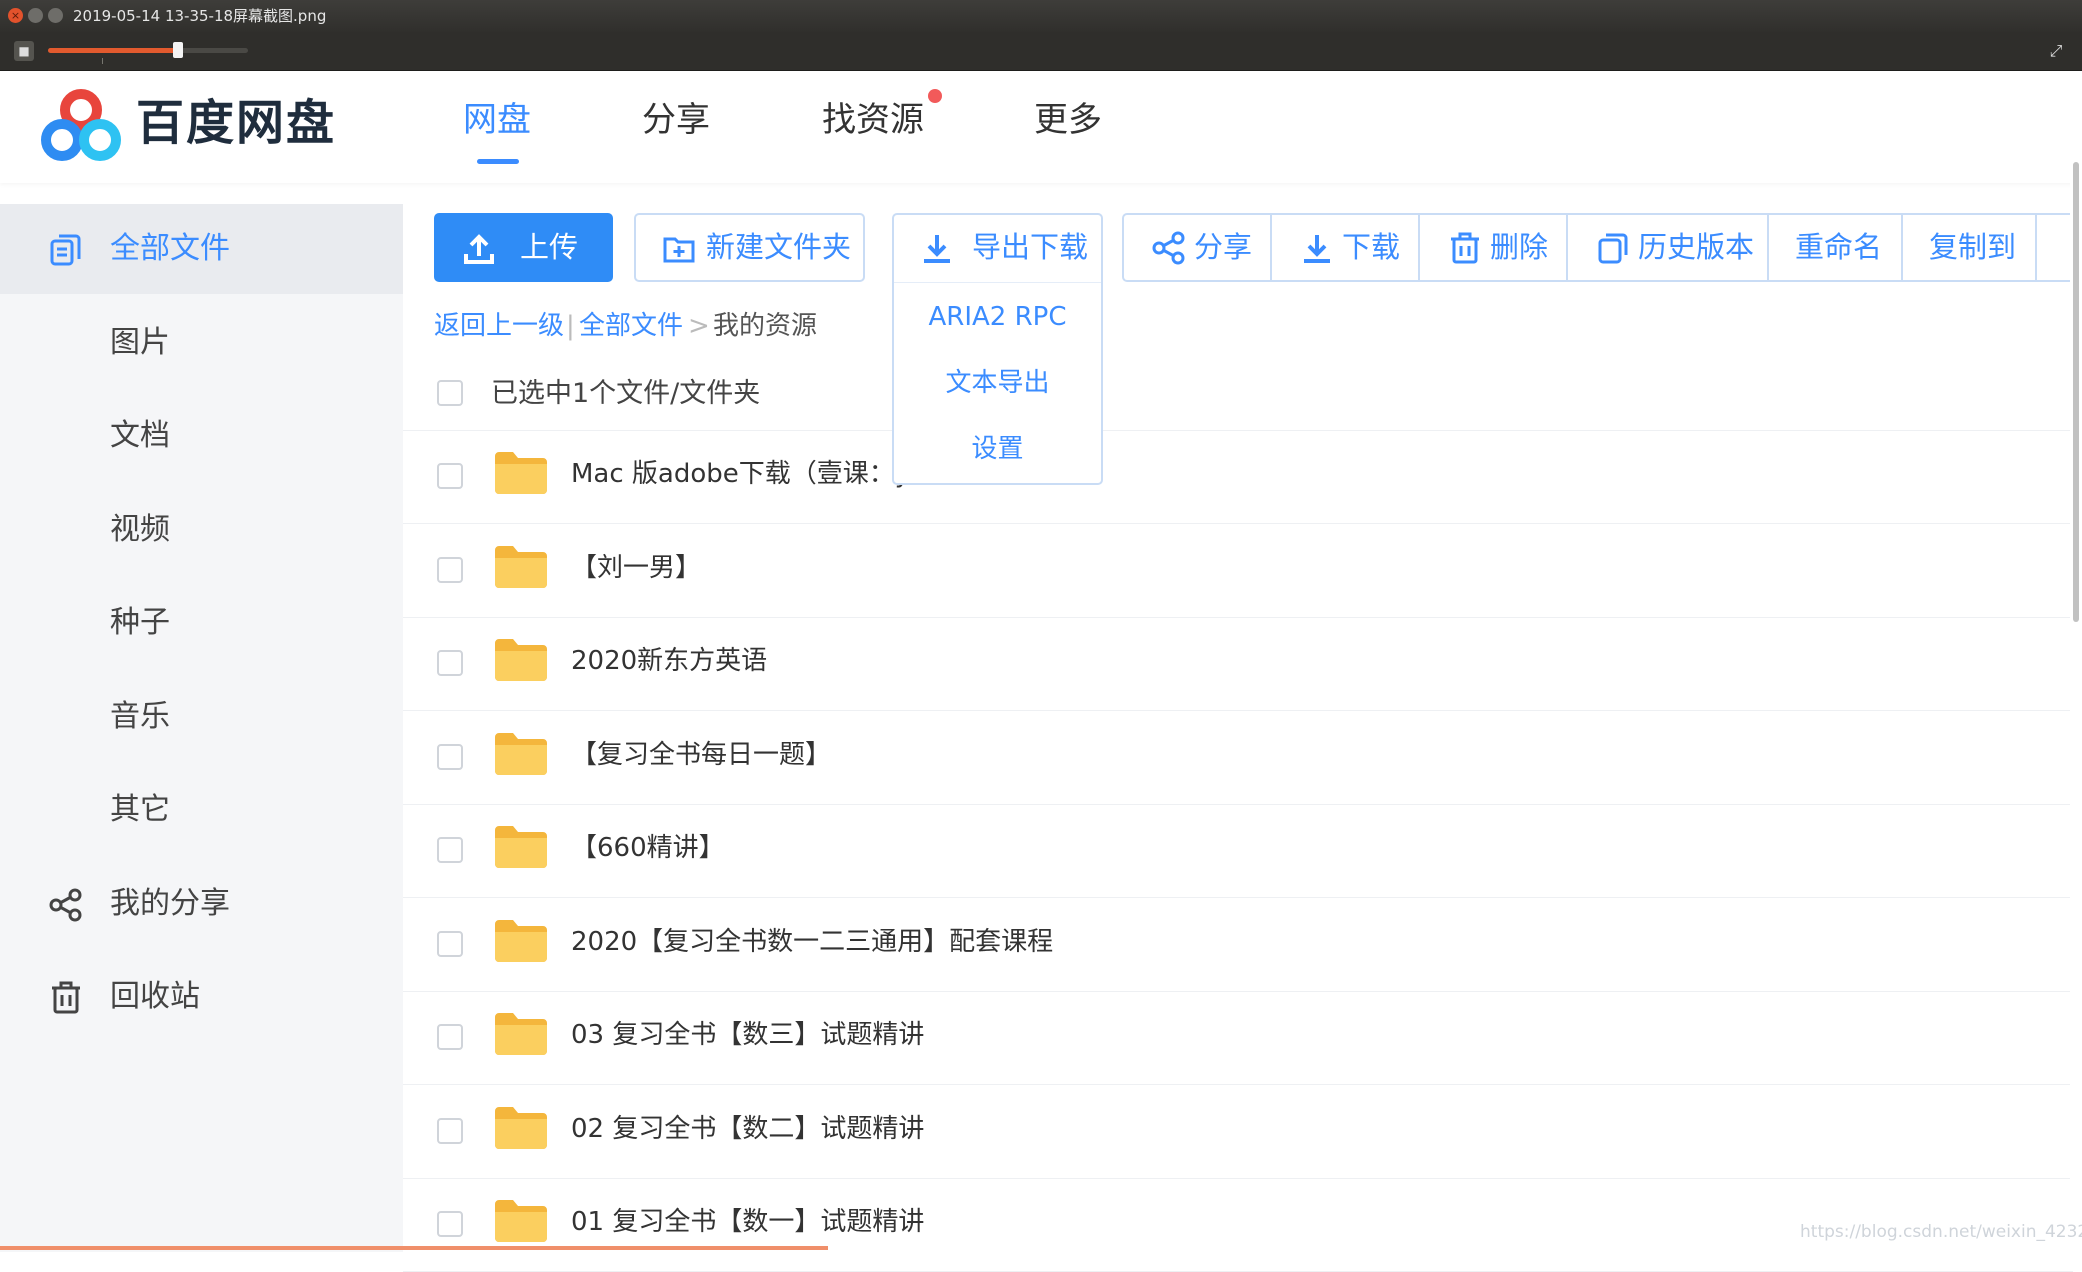 The image size is (2082, 1272). I want to click on sidebar-item-label: 视频, so click(140, 529).